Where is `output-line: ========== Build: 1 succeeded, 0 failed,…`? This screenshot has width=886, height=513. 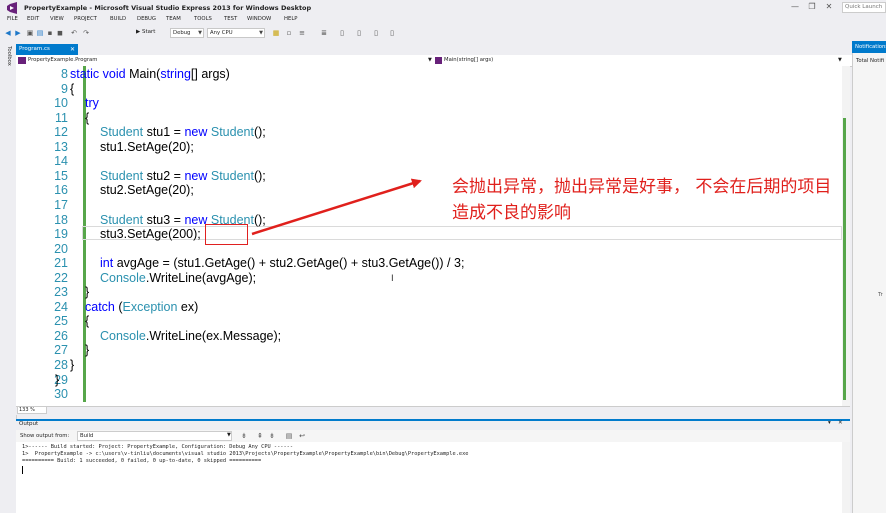 output-line: ========== Build: 1 succeeded, 0 failed,… is located at coordinates (142, 461).